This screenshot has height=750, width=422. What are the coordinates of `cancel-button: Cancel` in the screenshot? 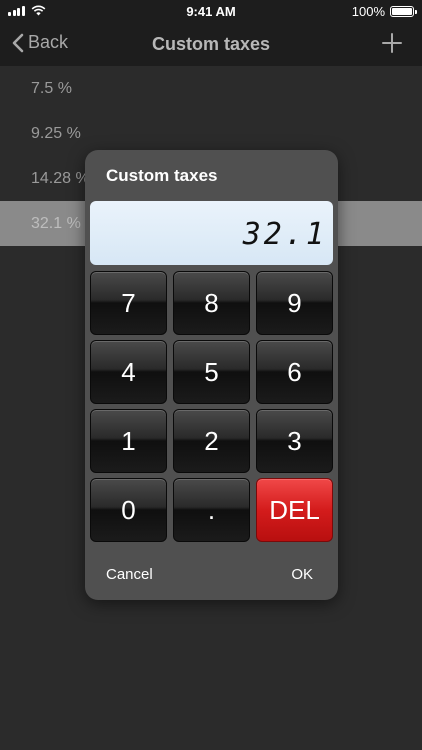 It's located at (129, 574).